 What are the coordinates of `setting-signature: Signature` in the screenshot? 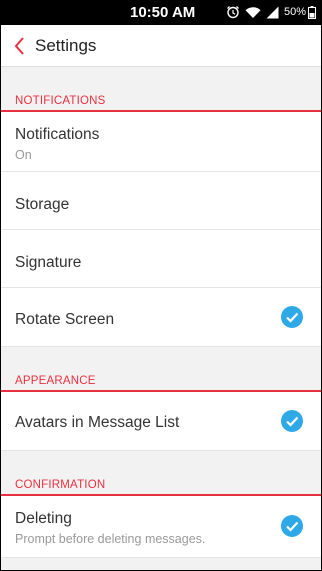 It's located at (161, 259).